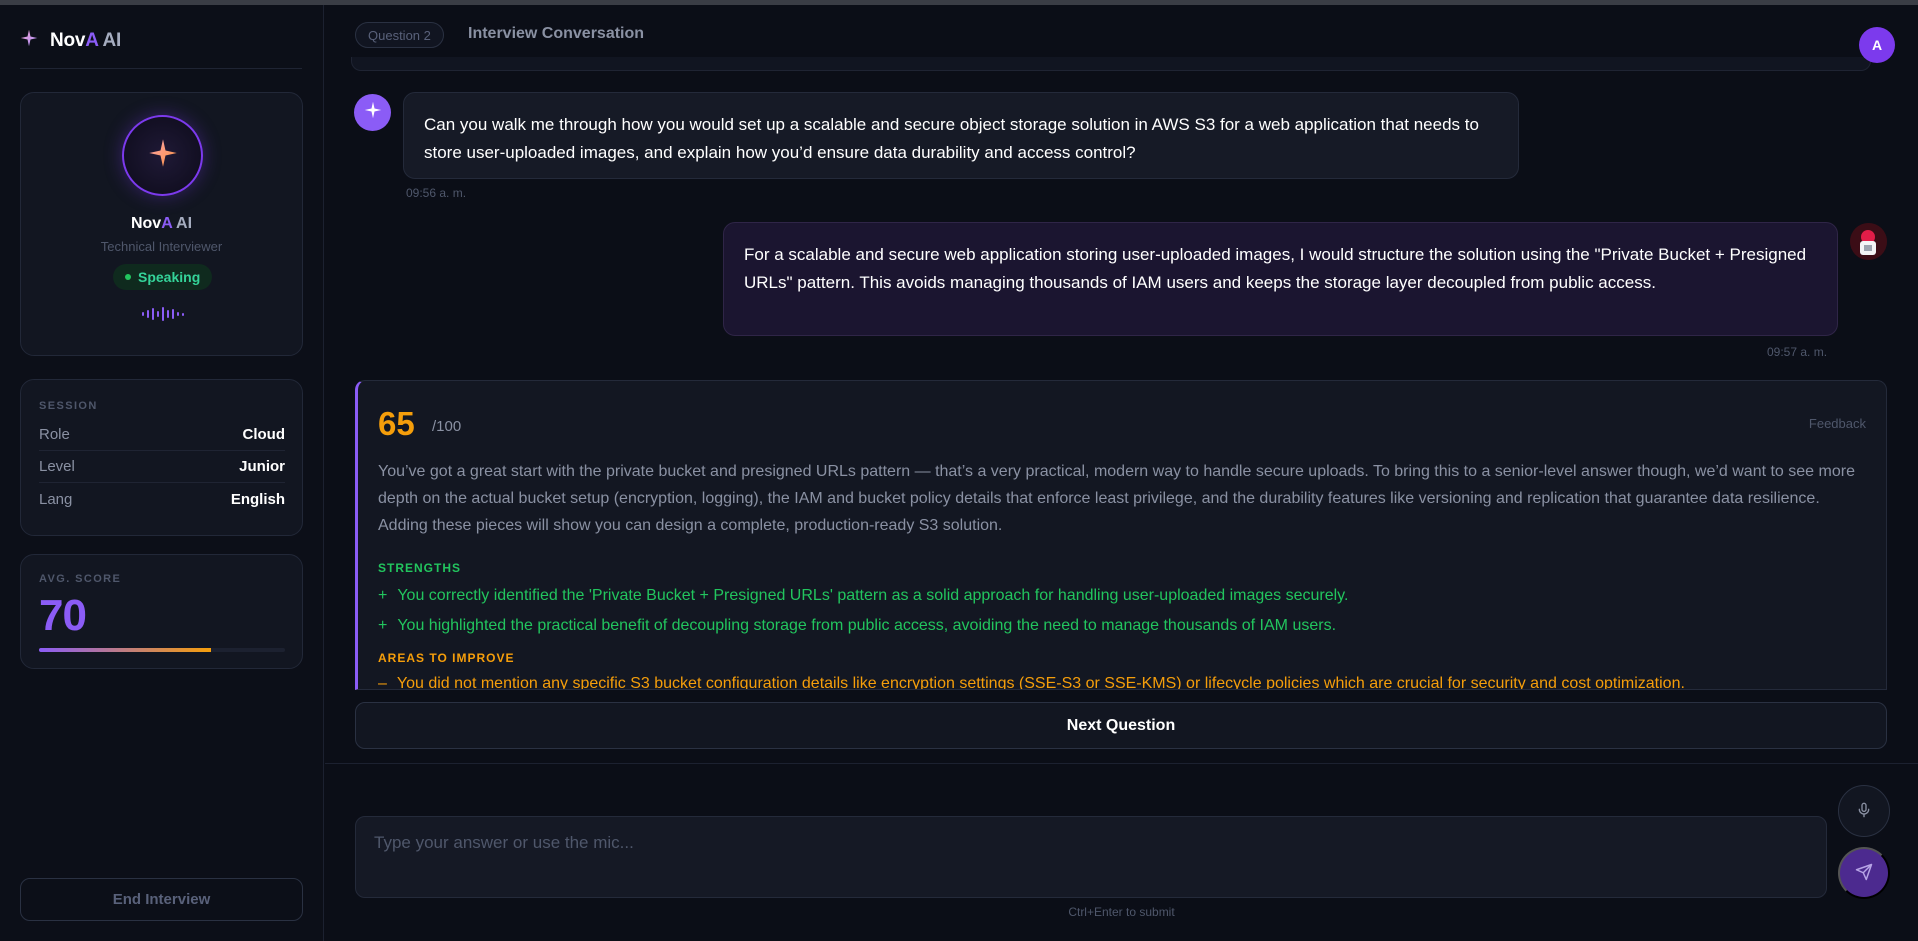  Describe the element at coordinates (436, 193) in the screenshot. I see `ai-message-time: 09:56 a. m.` at that location.